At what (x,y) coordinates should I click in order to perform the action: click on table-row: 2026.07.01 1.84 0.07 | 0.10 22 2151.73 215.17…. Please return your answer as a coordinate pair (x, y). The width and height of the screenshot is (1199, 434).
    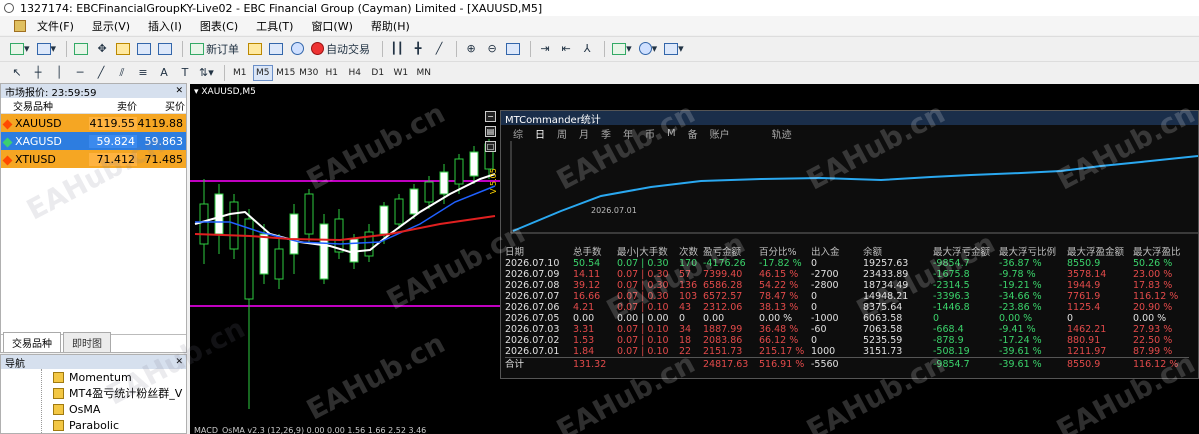
    Looking at the image, I should click on (847, 352).